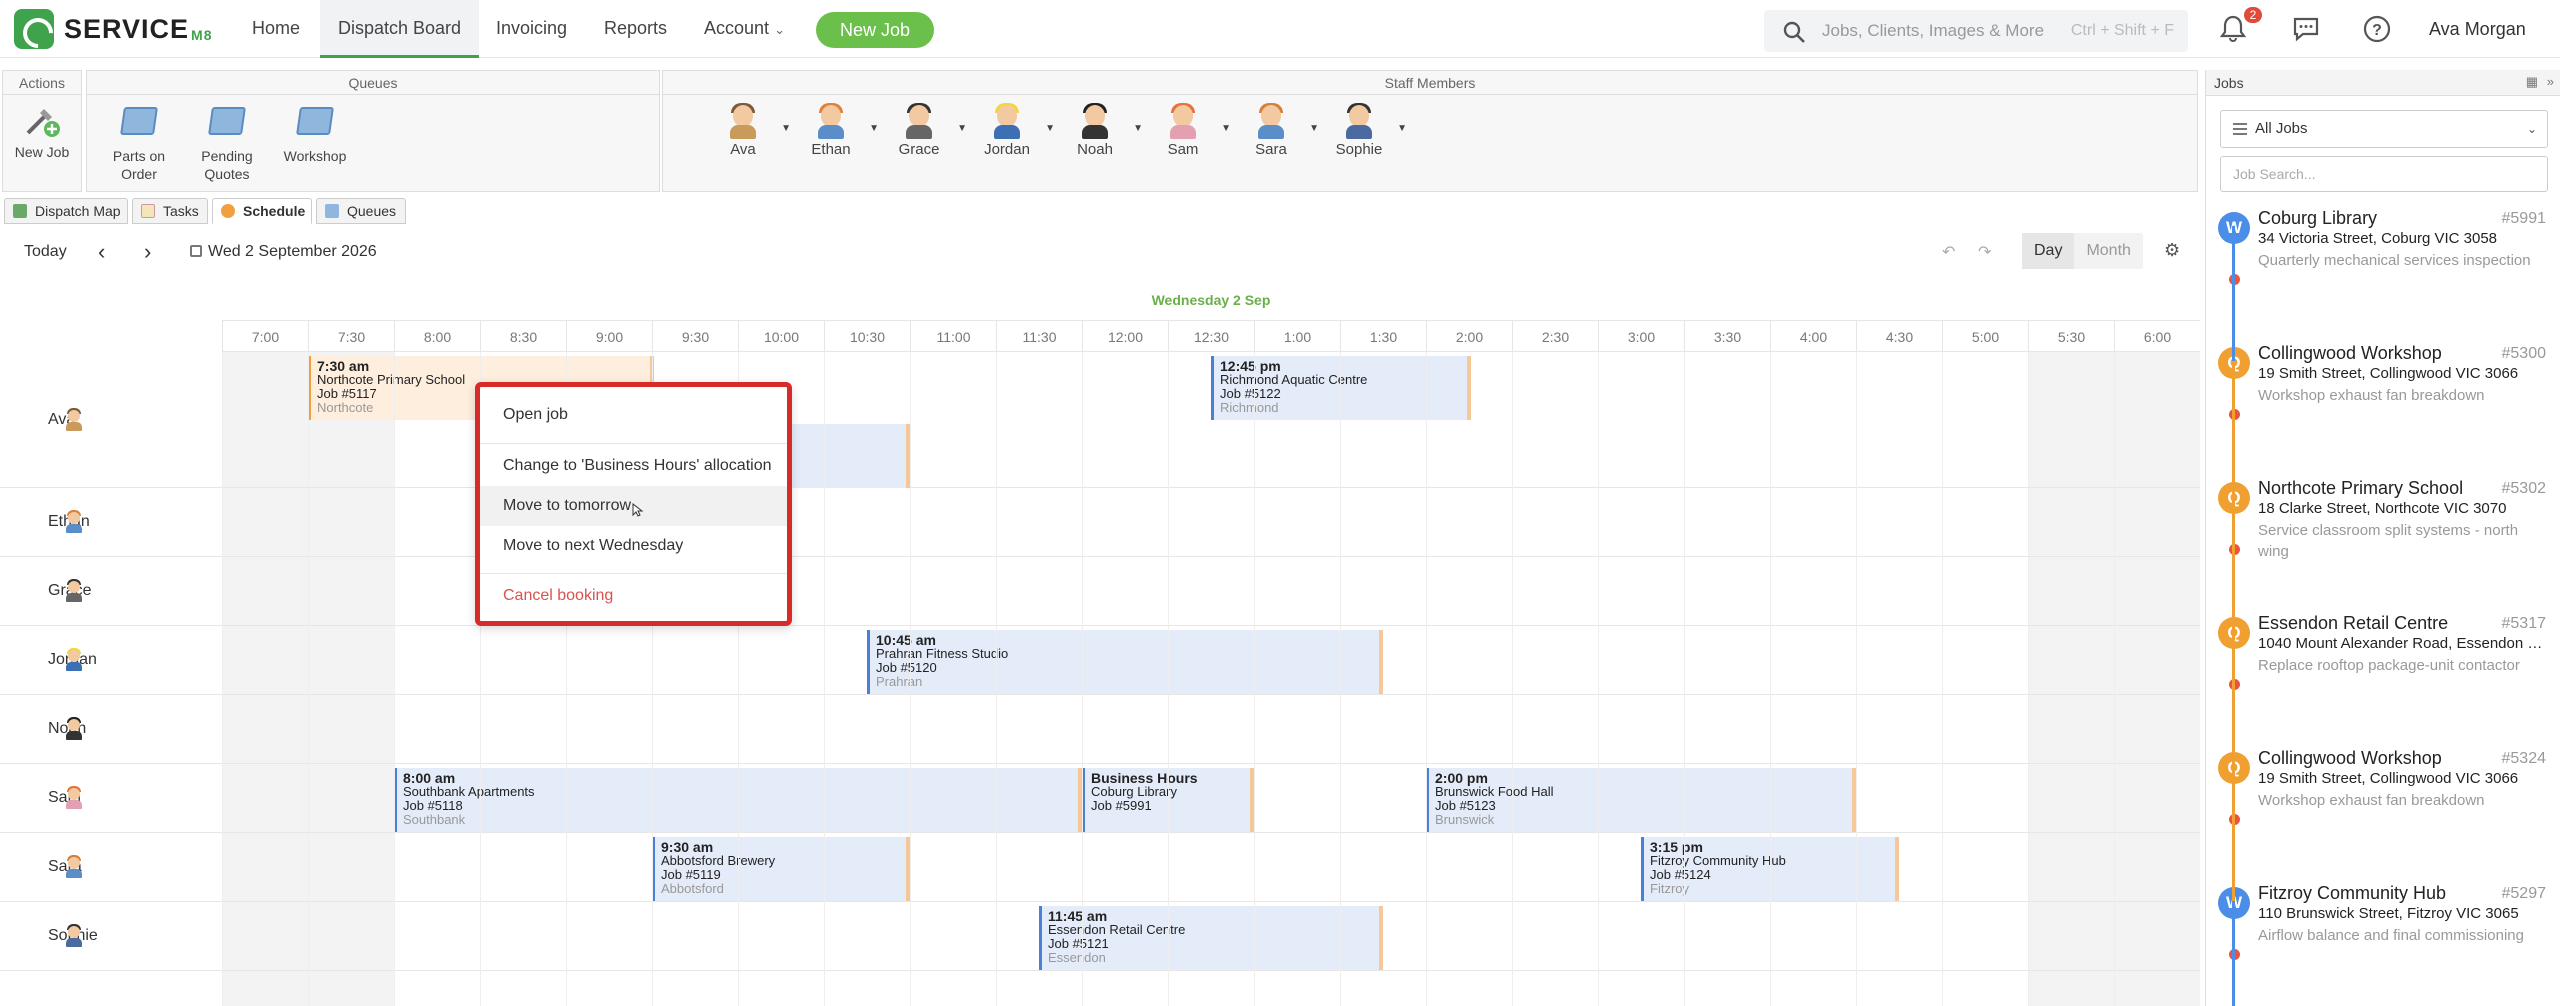 This screenshot has width=2560, height=1006. I want to click on settings-icon: ⚙, so click(2172, 250).